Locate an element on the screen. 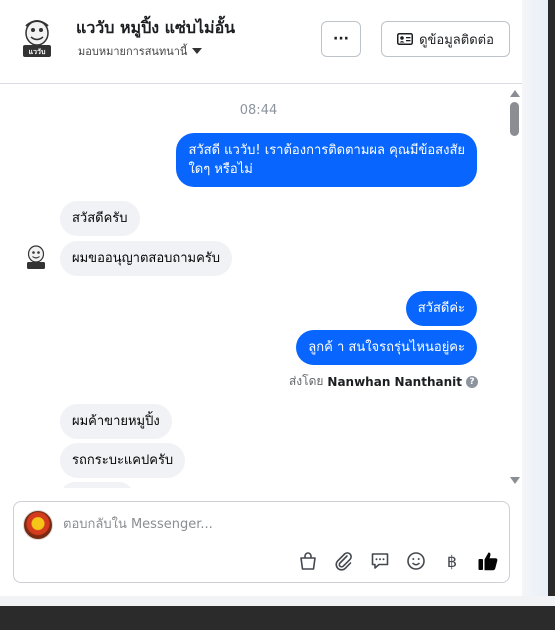 This screenshot has height=630, width=555. message-text: สวัสดีค่ะ is located at coordinates (441, 308).